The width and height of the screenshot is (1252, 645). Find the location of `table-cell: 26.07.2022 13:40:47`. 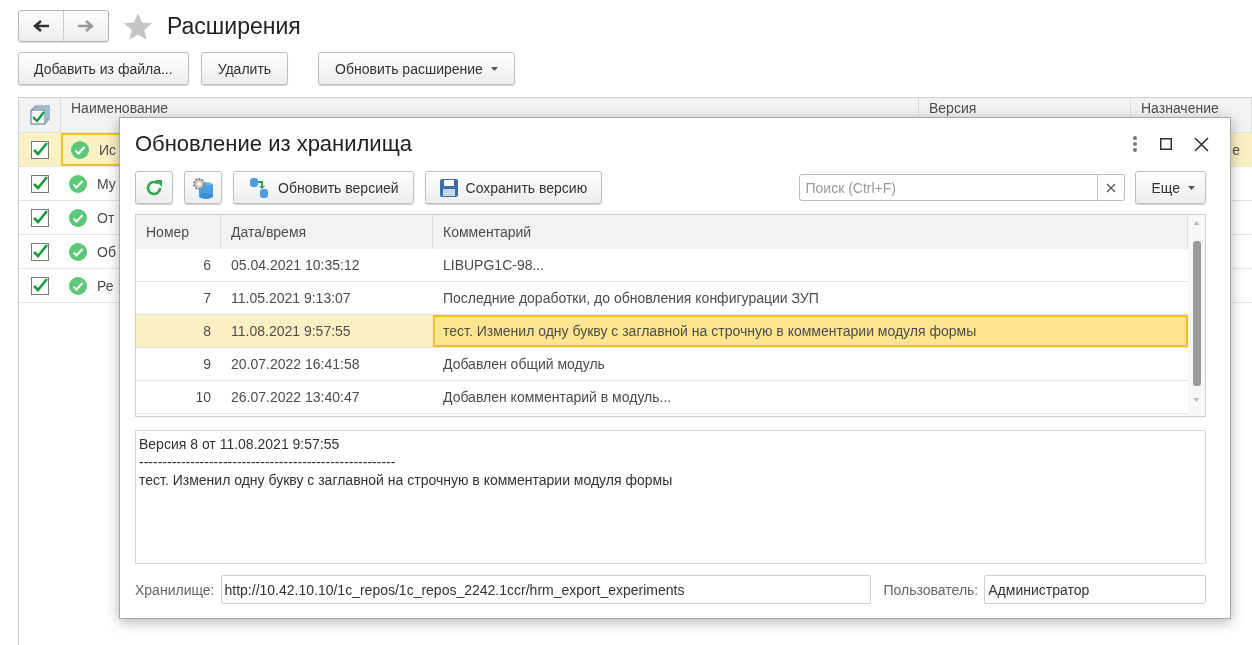

table-cell: 26.07.2022 13:40:47 is located at coordinates (295, 397).